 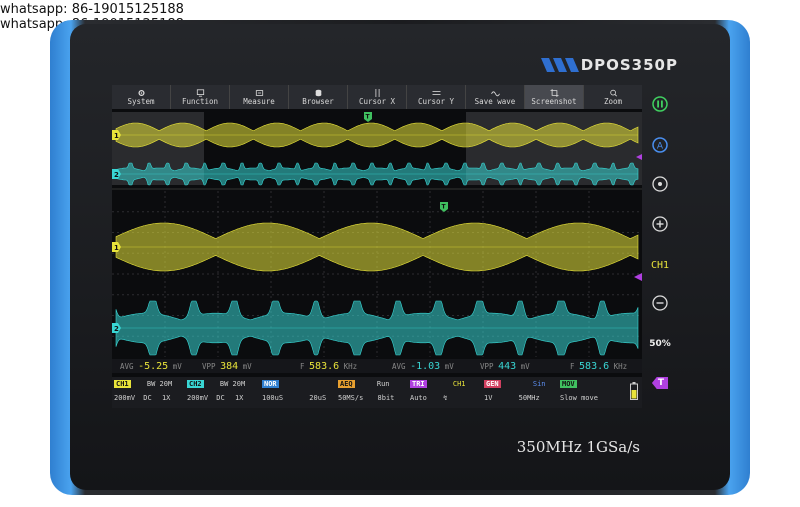 What do you see at coordinates (116, 329) in the screenshot?
I see `ch2-main-marker-label: 2` at bounding box center [116, 329].